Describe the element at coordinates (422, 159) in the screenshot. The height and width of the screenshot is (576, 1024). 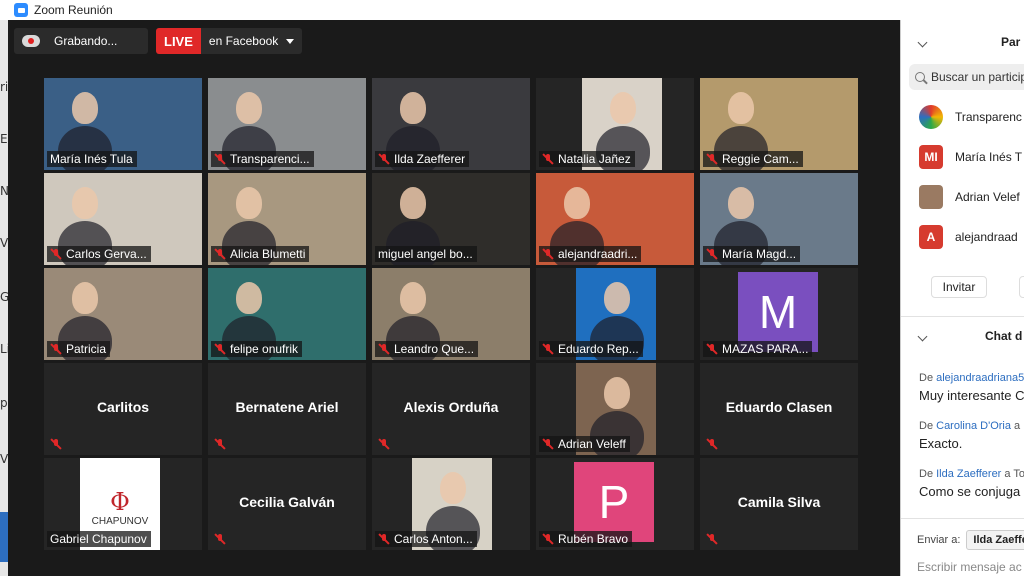
I see `participant-nameplate: Ilda Zaefferer` at that location.